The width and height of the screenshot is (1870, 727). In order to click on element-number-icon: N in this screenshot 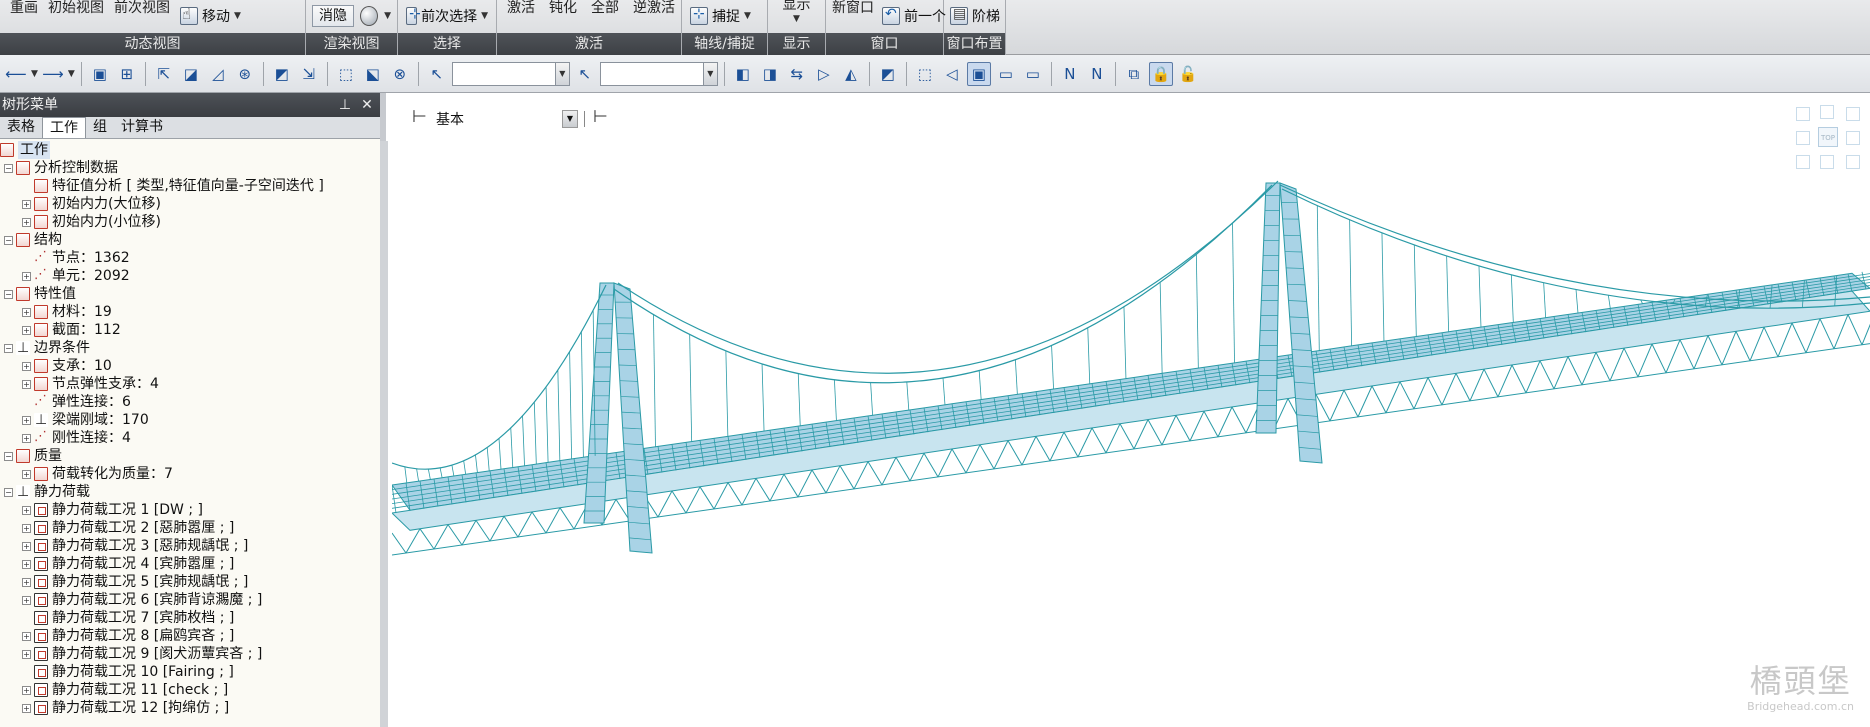, I will do `click(1097, 74)`.